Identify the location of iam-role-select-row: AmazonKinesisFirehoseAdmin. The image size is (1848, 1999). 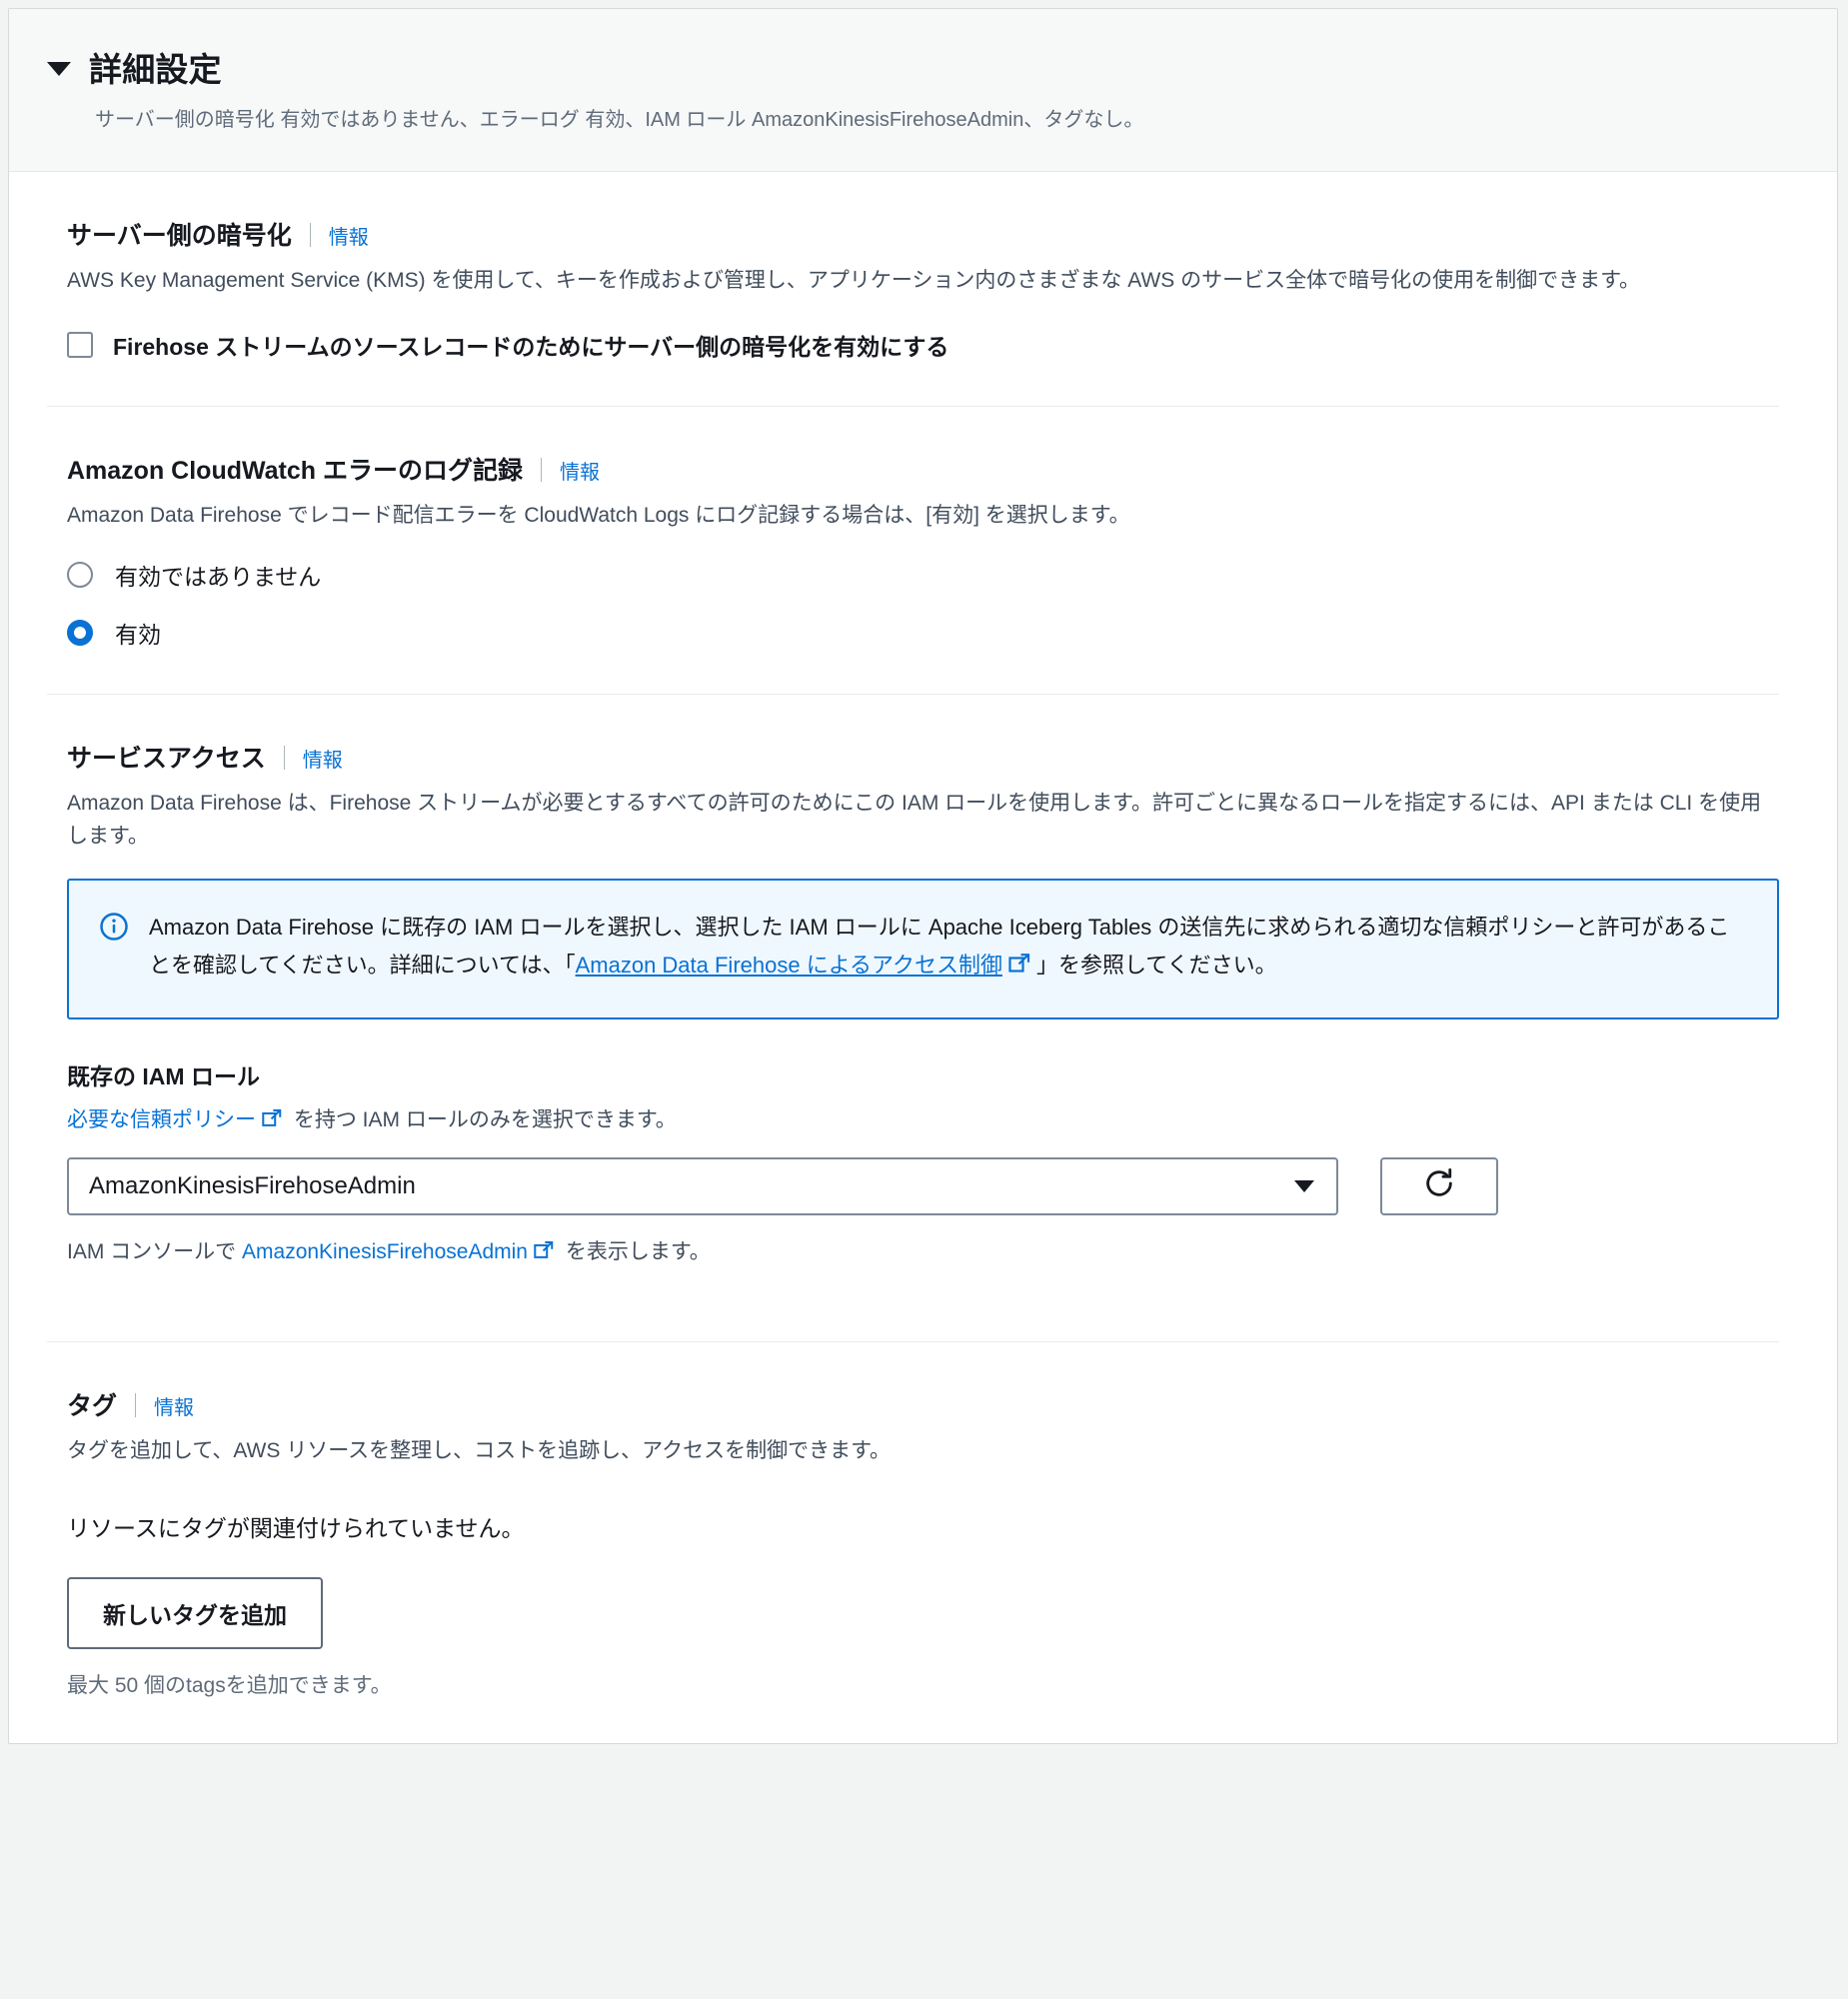
(923, 1186).